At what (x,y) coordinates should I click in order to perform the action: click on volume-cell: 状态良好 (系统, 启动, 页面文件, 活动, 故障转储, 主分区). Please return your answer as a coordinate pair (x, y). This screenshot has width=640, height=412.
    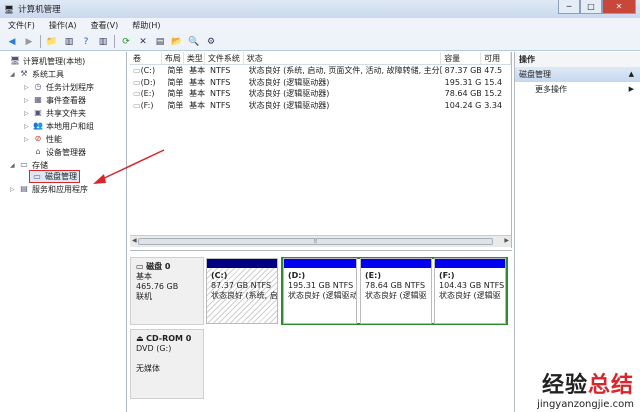
    Looking at the image, I should click on (345, 70).